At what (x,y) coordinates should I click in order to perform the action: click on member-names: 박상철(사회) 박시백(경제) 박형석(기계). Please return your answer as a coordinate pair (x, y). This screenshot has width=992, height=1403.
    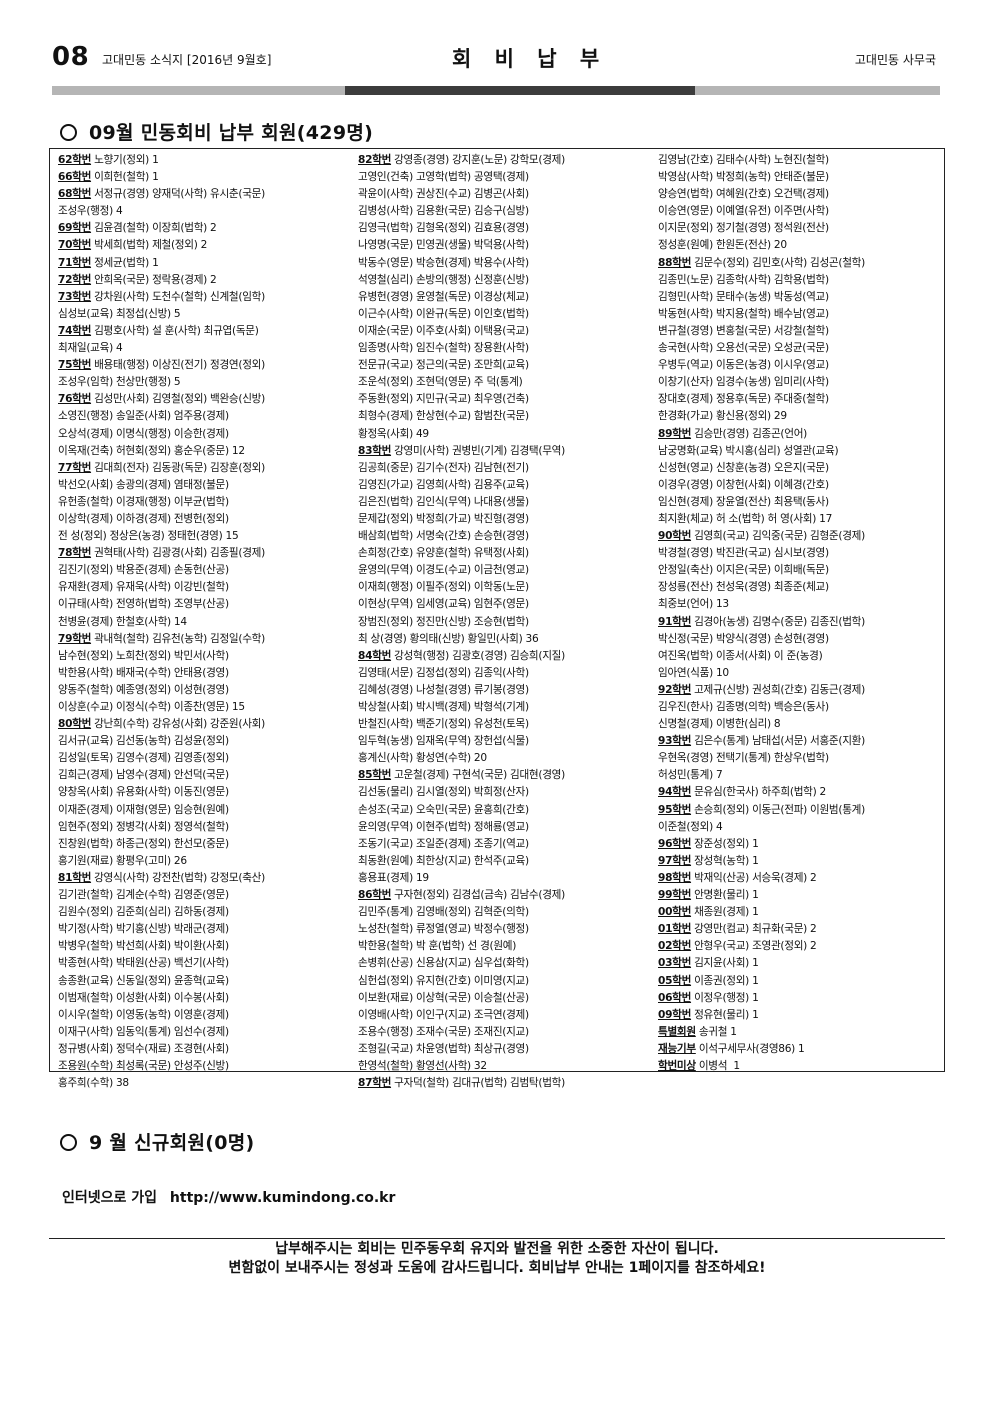
    Looking at the image, I should click on (443, 707).